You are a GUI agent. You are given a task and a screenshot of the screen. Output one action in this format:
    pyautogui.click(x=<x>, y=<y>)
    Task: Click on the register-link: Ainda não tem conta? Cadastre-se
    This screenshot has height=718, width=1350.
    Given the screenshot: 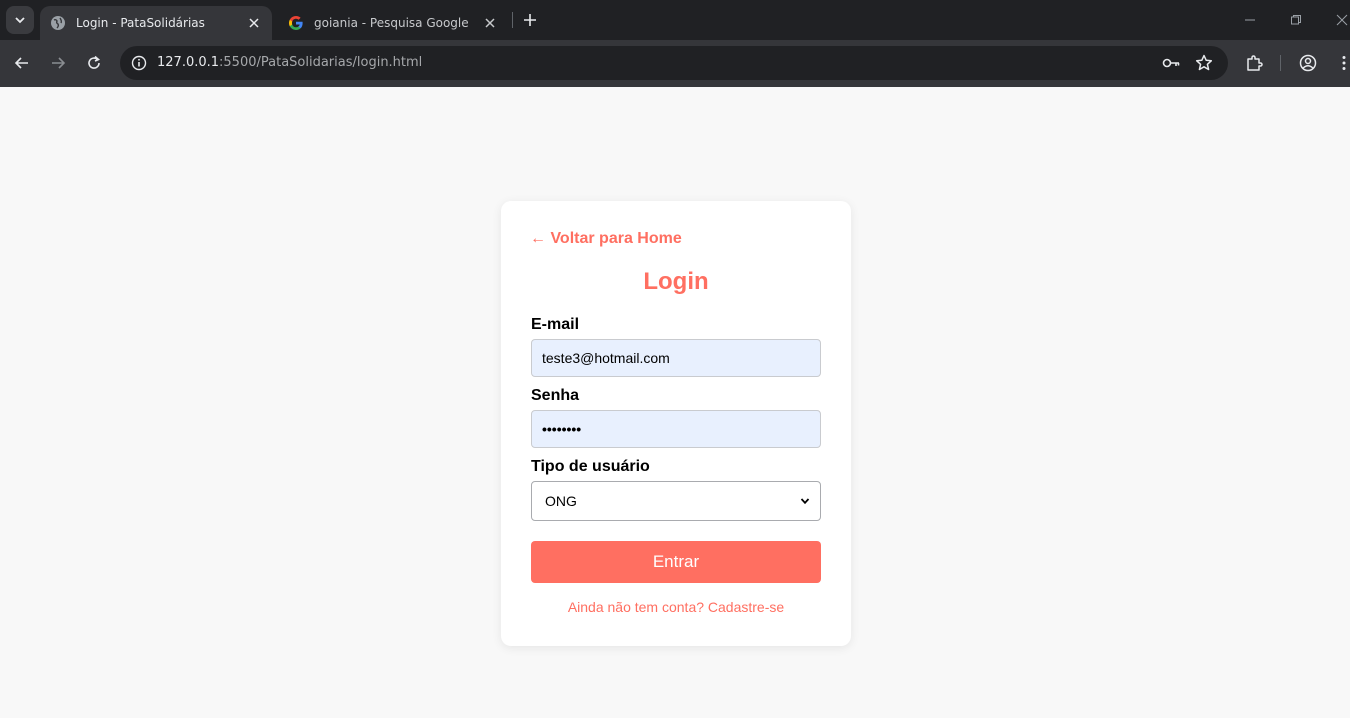 What is the action you would take?
    pyautogui.click(x=676, y=607)
    